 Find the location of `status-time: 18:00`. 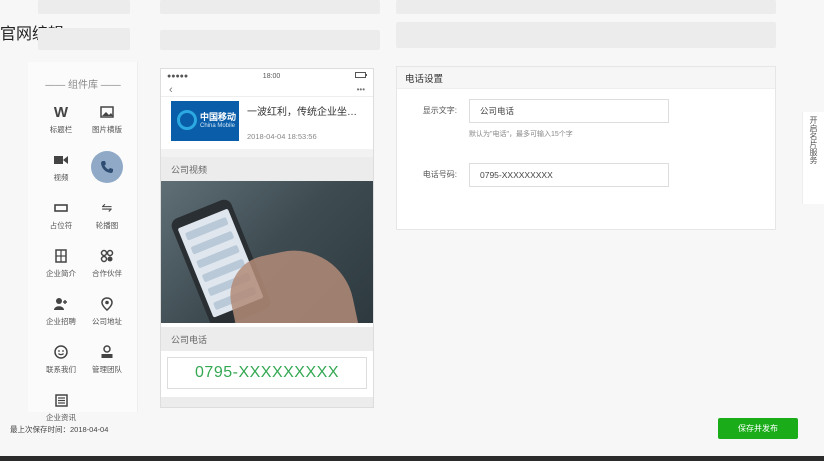

status-time: 18:00 is located at coordinates (271, 76).